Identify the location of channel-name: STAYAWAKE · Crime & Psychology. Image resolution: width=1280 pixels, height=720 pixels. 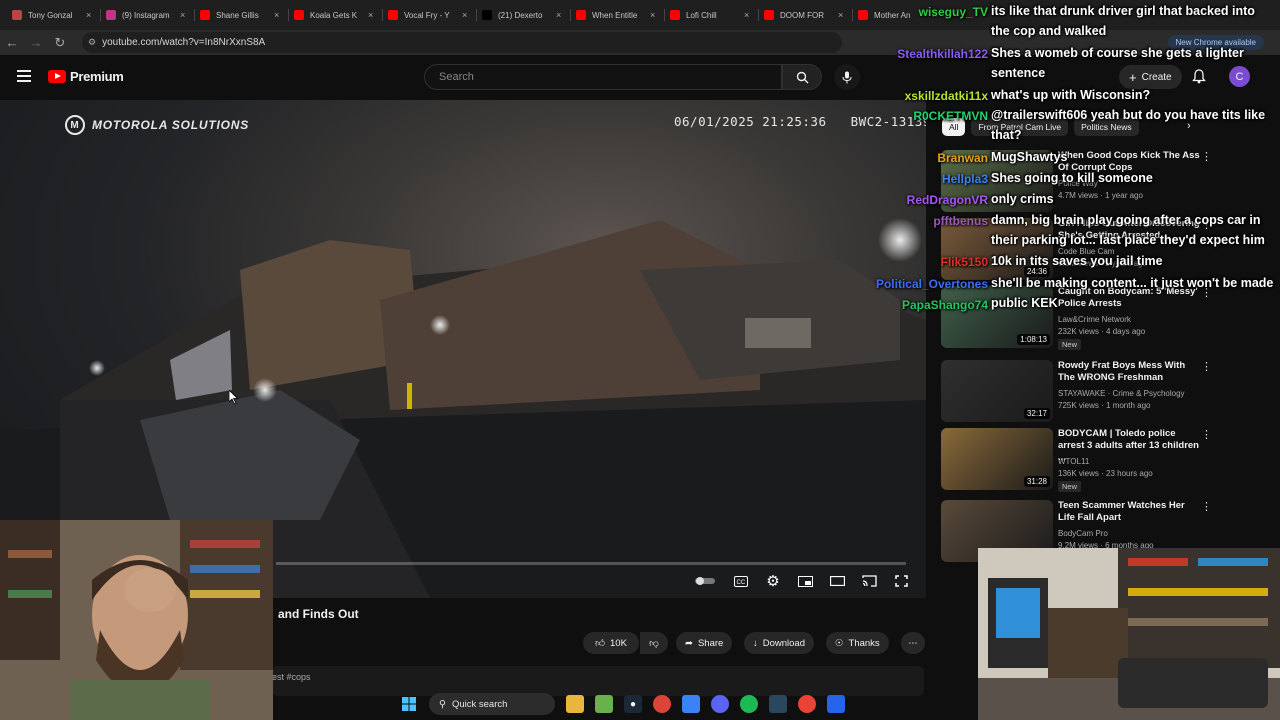
(1121, 393).